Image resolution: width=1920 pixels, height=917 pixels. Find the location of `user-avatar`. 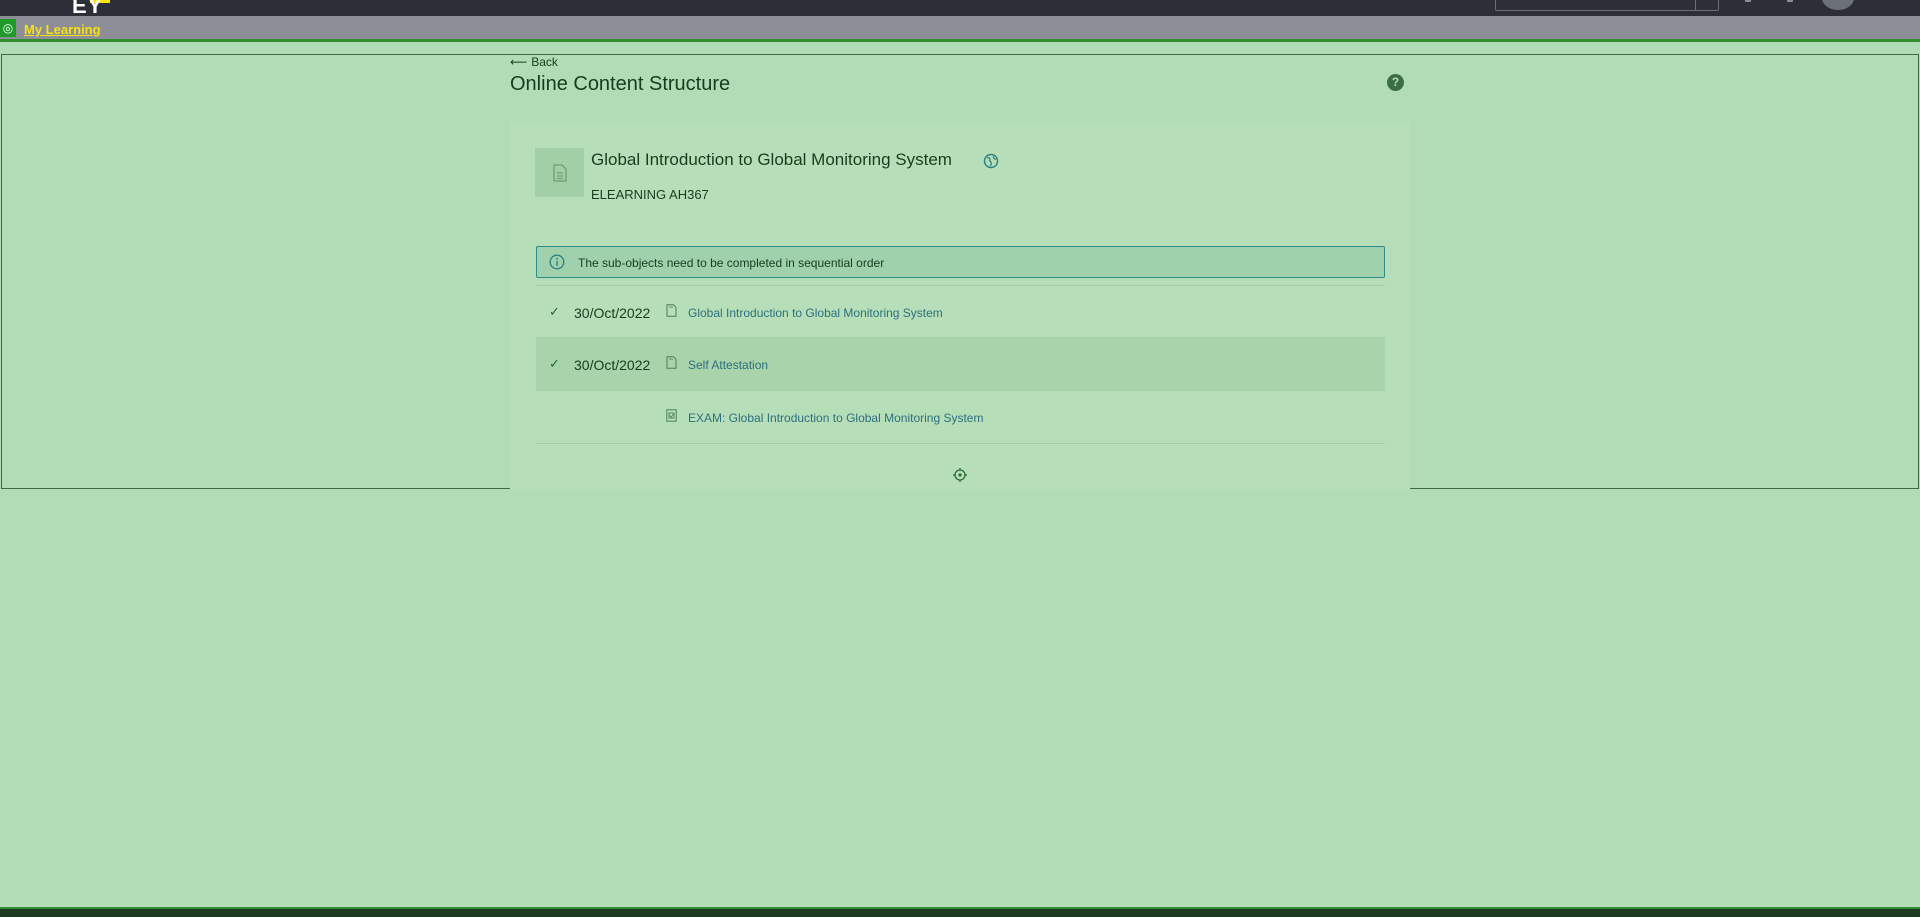

user-avatar is located at coordinates (1838, 5).